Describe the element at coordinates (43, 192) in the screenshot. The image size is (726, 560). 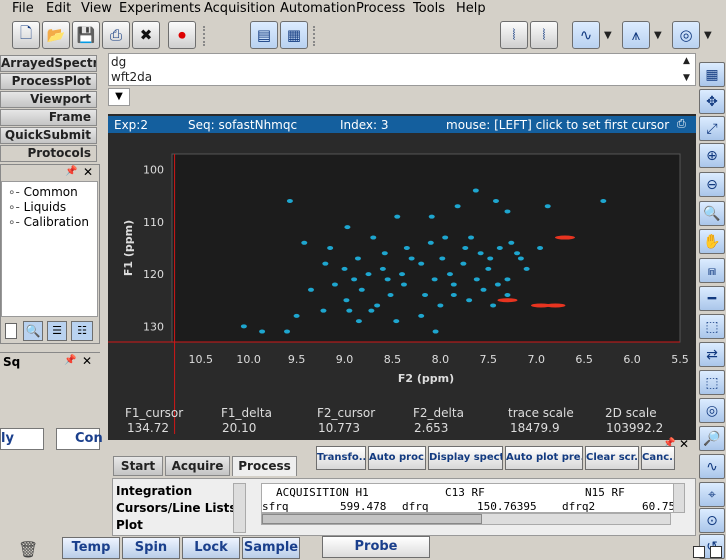
I see `tree-item-common: ∘- Common` at that location.